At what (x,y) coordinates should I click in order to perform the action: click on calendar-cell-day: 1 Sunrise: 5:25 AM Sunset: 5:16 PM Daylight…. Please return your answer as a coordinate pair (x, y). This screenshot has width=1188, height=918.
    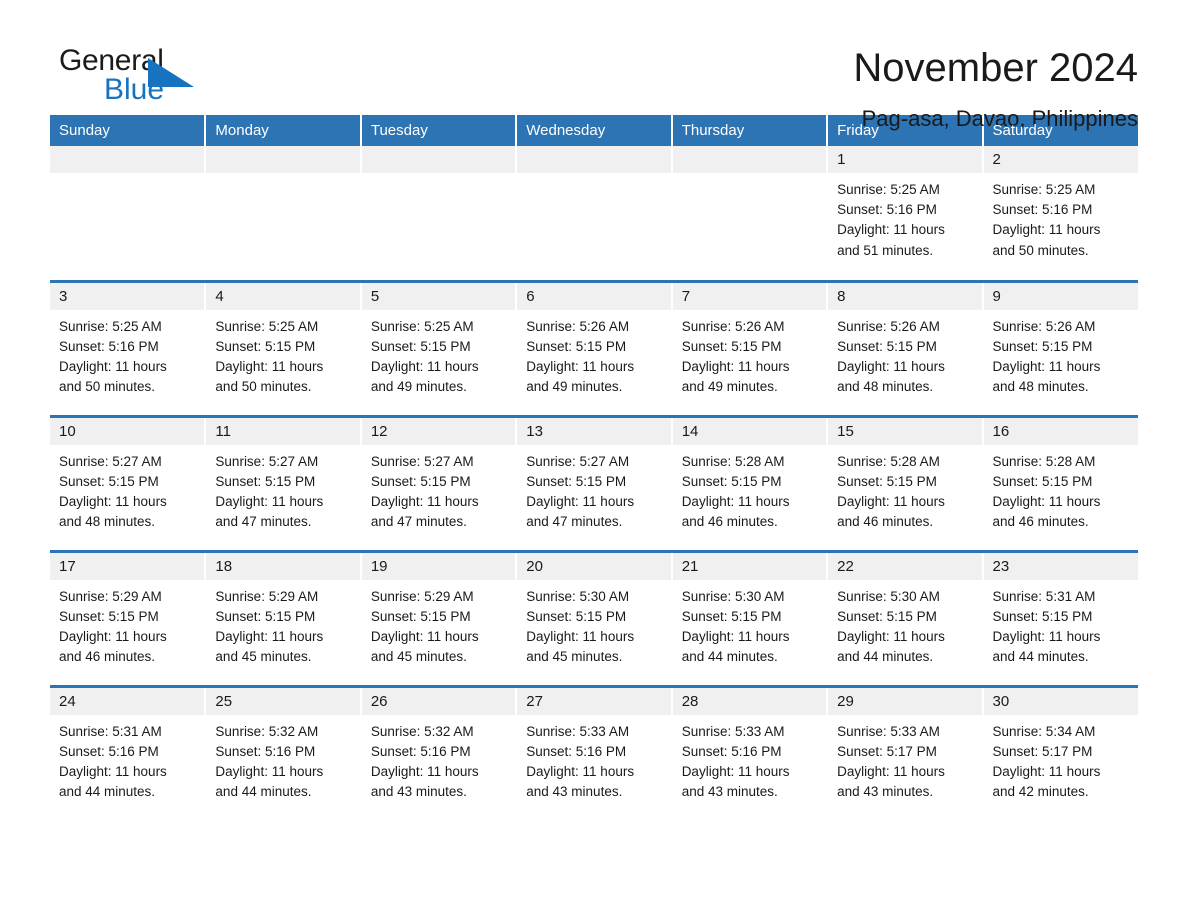
    Looking at the image, I should click on (905, 214).